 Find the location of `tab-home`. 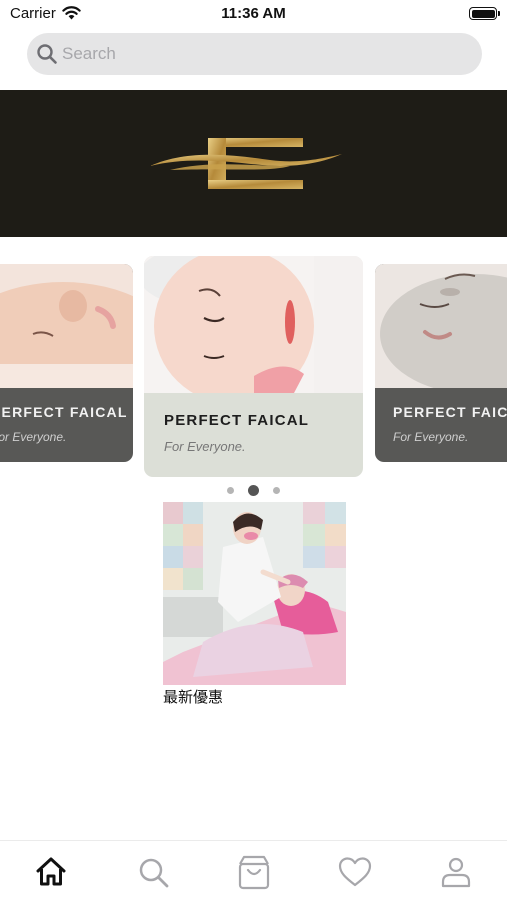

tab-home is located at coordinates (51, 872).